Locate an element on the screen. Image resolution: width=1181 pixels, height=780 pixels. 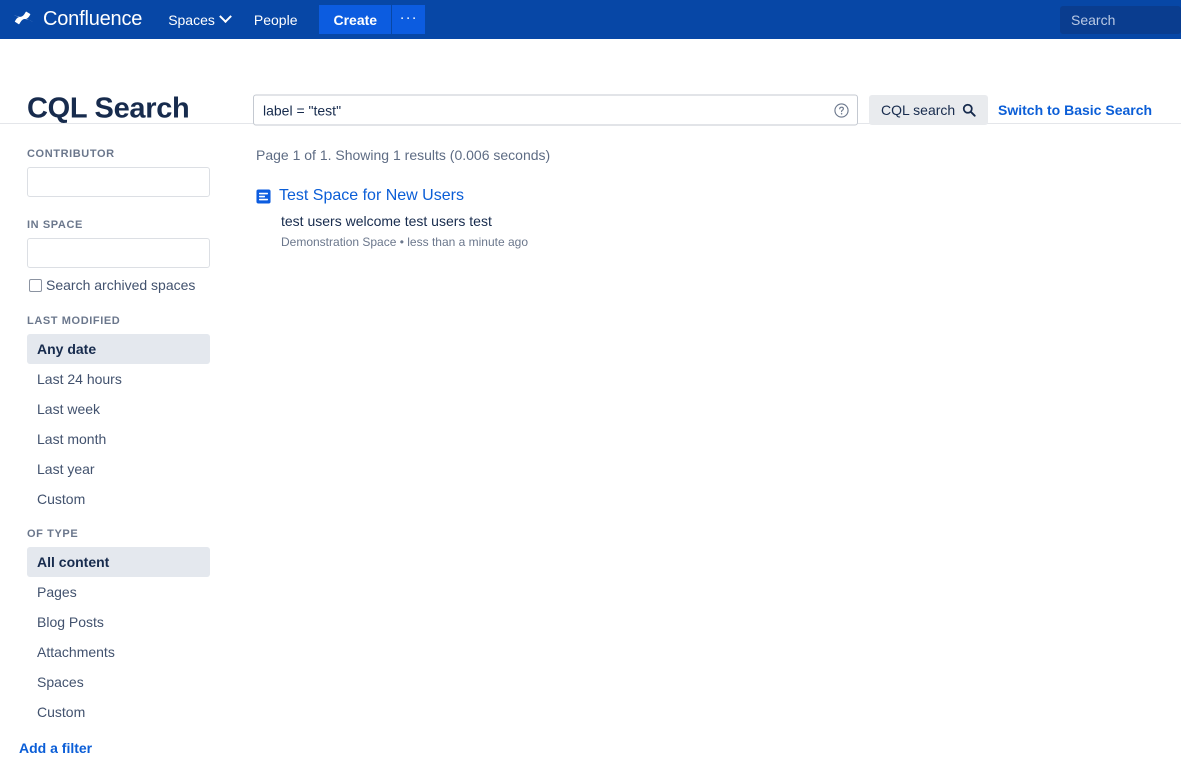
last-modified-option-last-year: Last year is located at coordinates (118, 469).